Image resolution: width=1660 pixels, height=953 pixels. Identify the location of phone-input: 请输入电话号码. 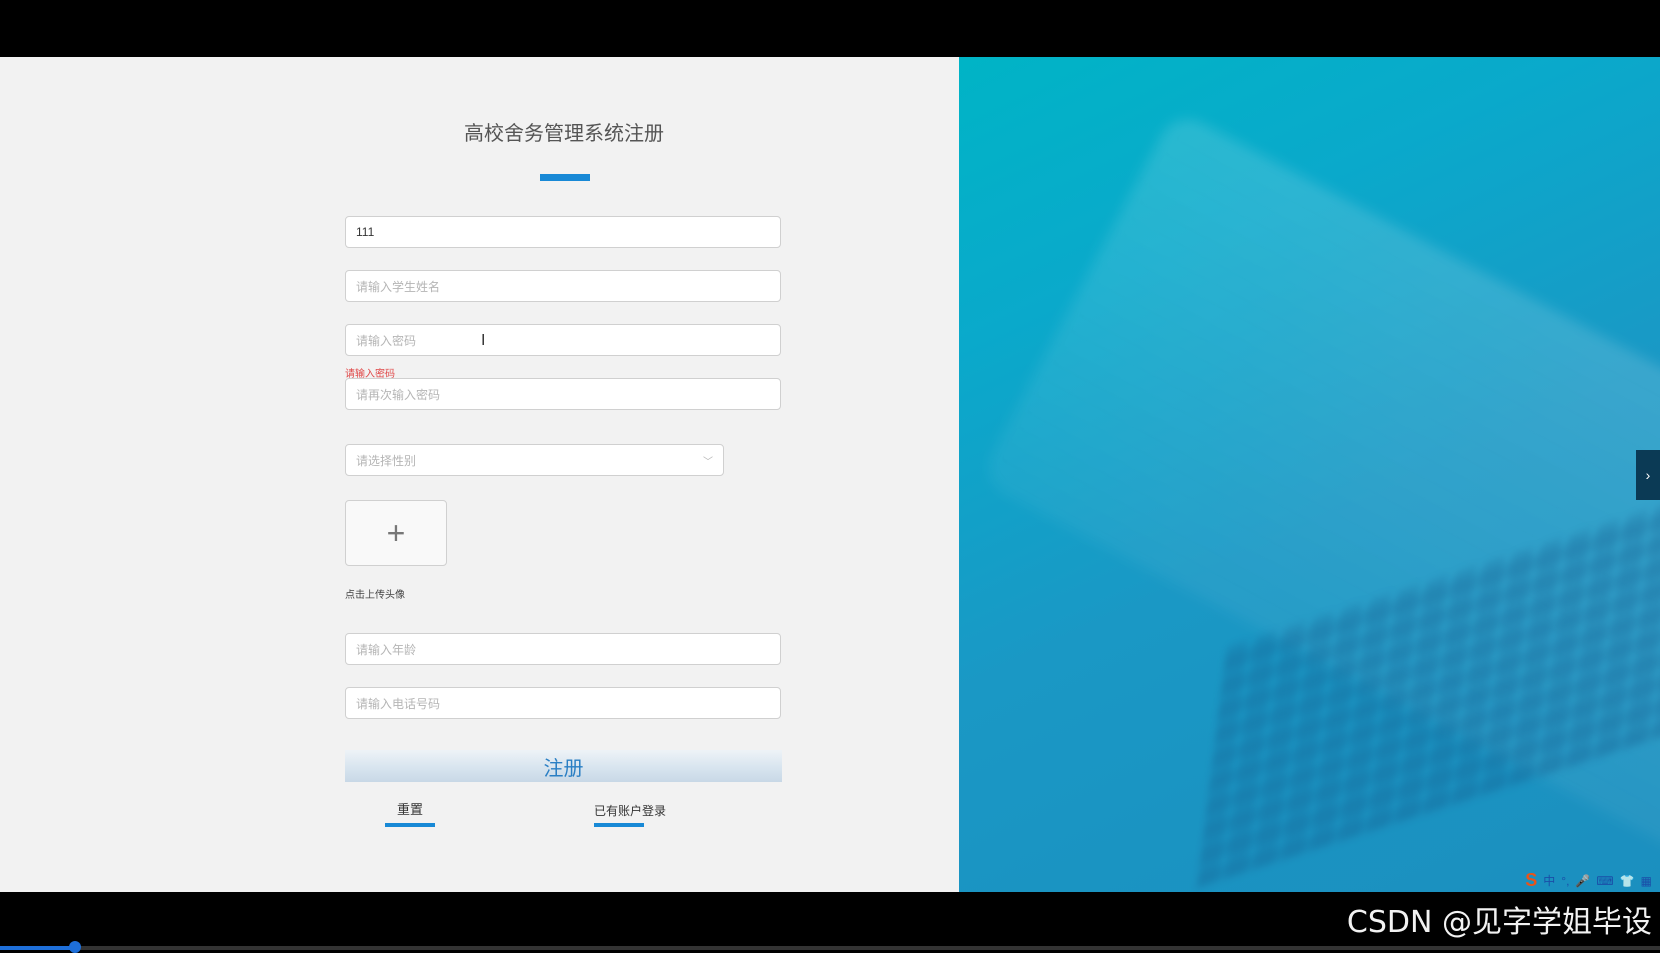
(563, 703).